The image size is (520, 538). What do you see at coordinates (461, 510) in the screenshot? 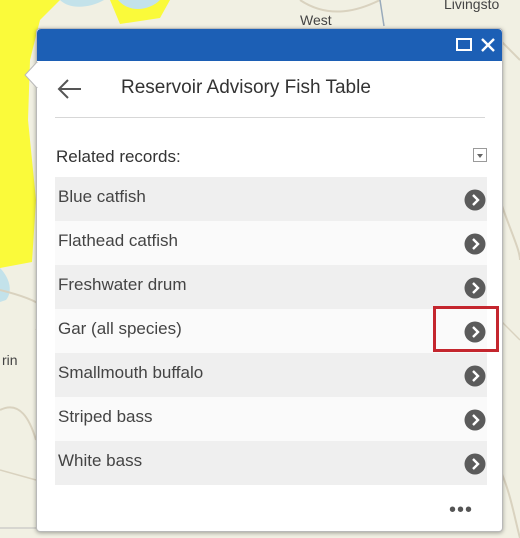
I see `more-options-button: •••` at bounding box center [461, 510].